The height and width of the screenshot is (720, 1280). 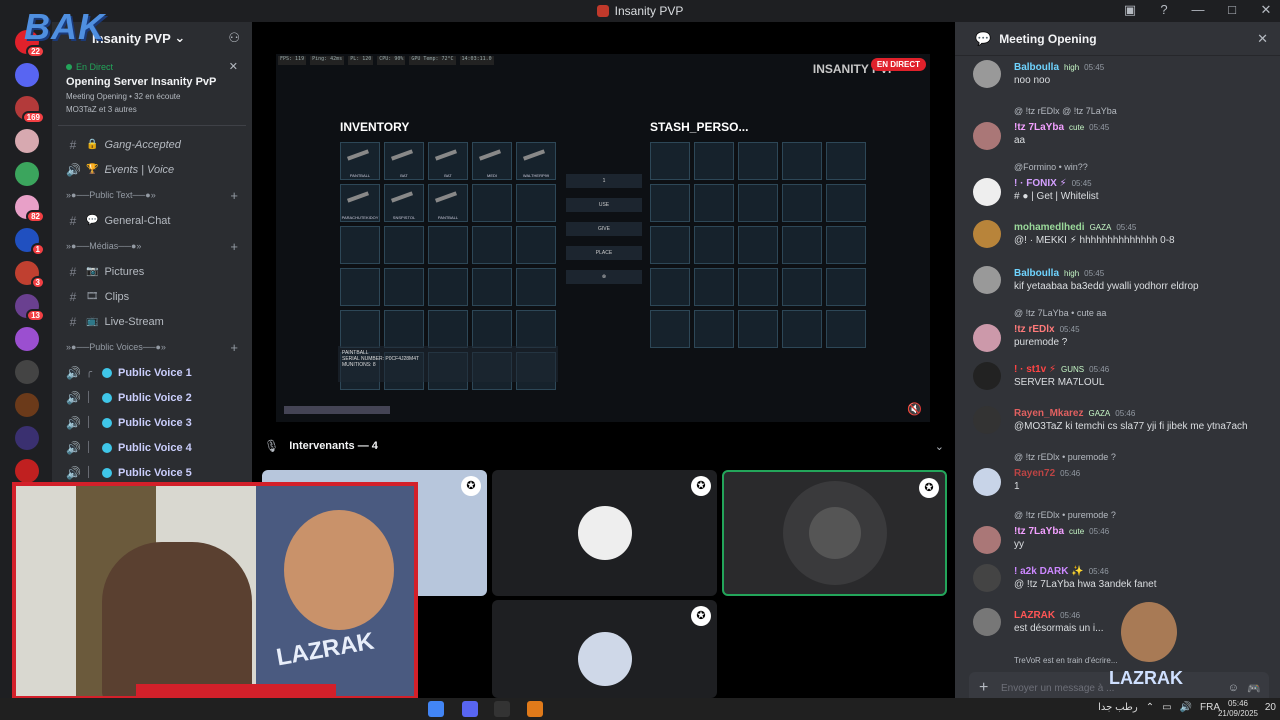 What do you see at coordinates (152, 246) in the screenshot?
I see `category-medias: »●──Médias──●» +` at bounding box center [152, 246].